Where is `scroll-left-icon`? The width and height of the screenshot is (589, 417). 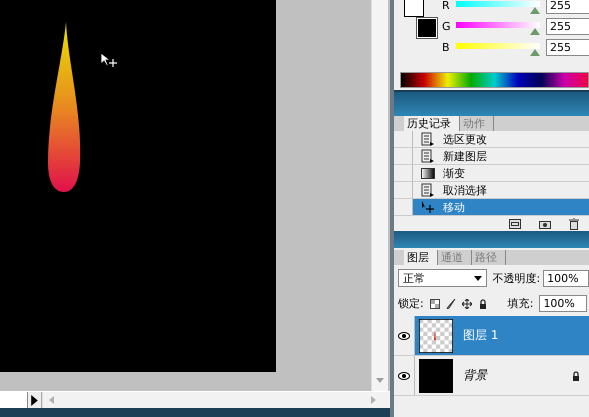
scroll-left-icon is located at coordinates (51, 400).